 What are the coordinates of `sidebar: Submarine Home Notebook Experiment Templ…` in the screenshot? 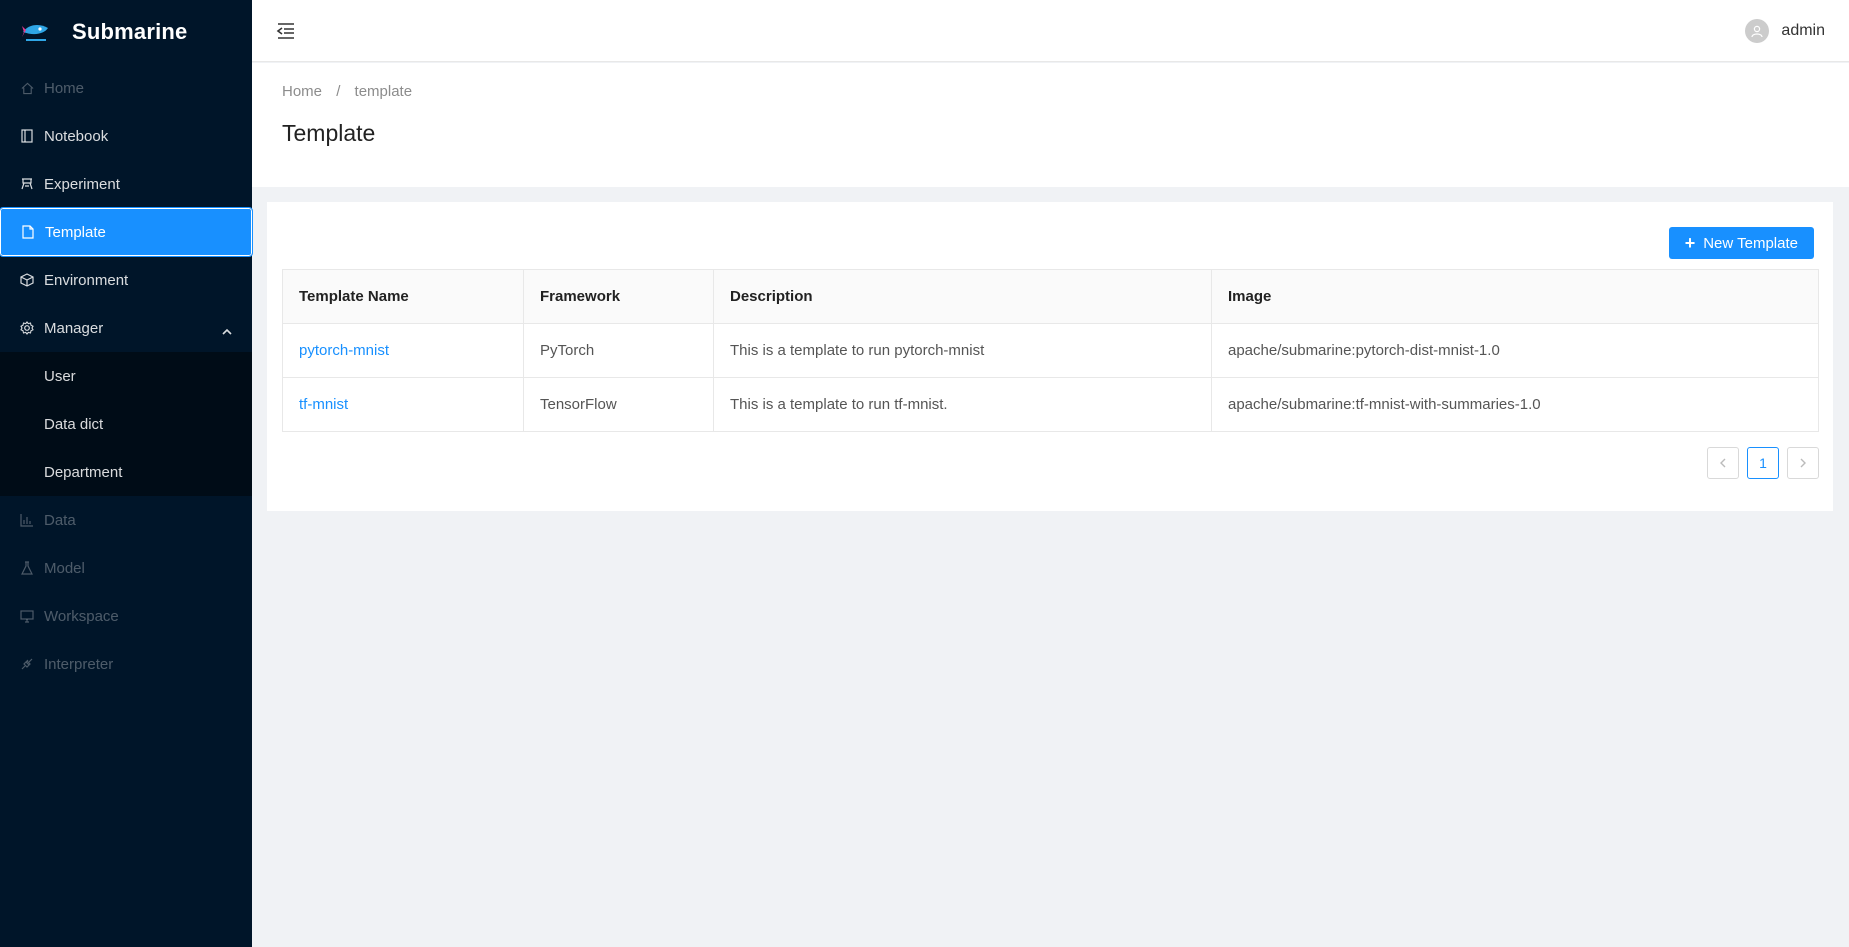 It's located at (126, 473).